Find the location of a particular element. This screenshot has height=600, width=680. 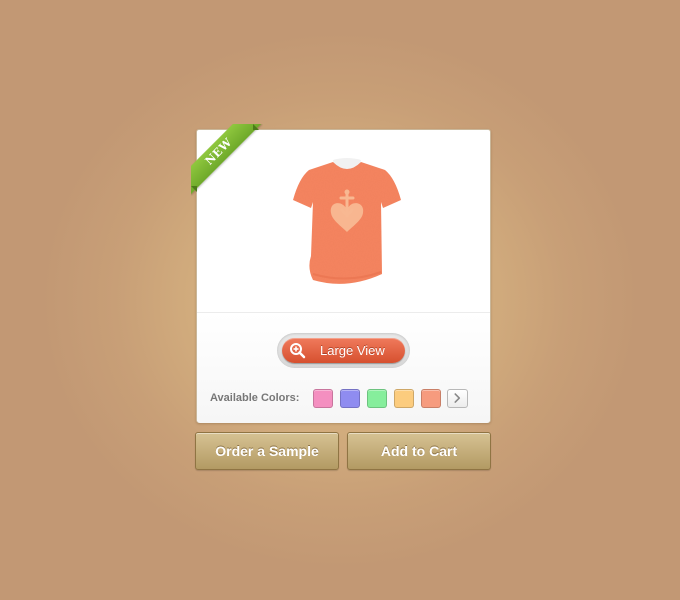

large-view-button: Large View is located at coordinates (343, 350).